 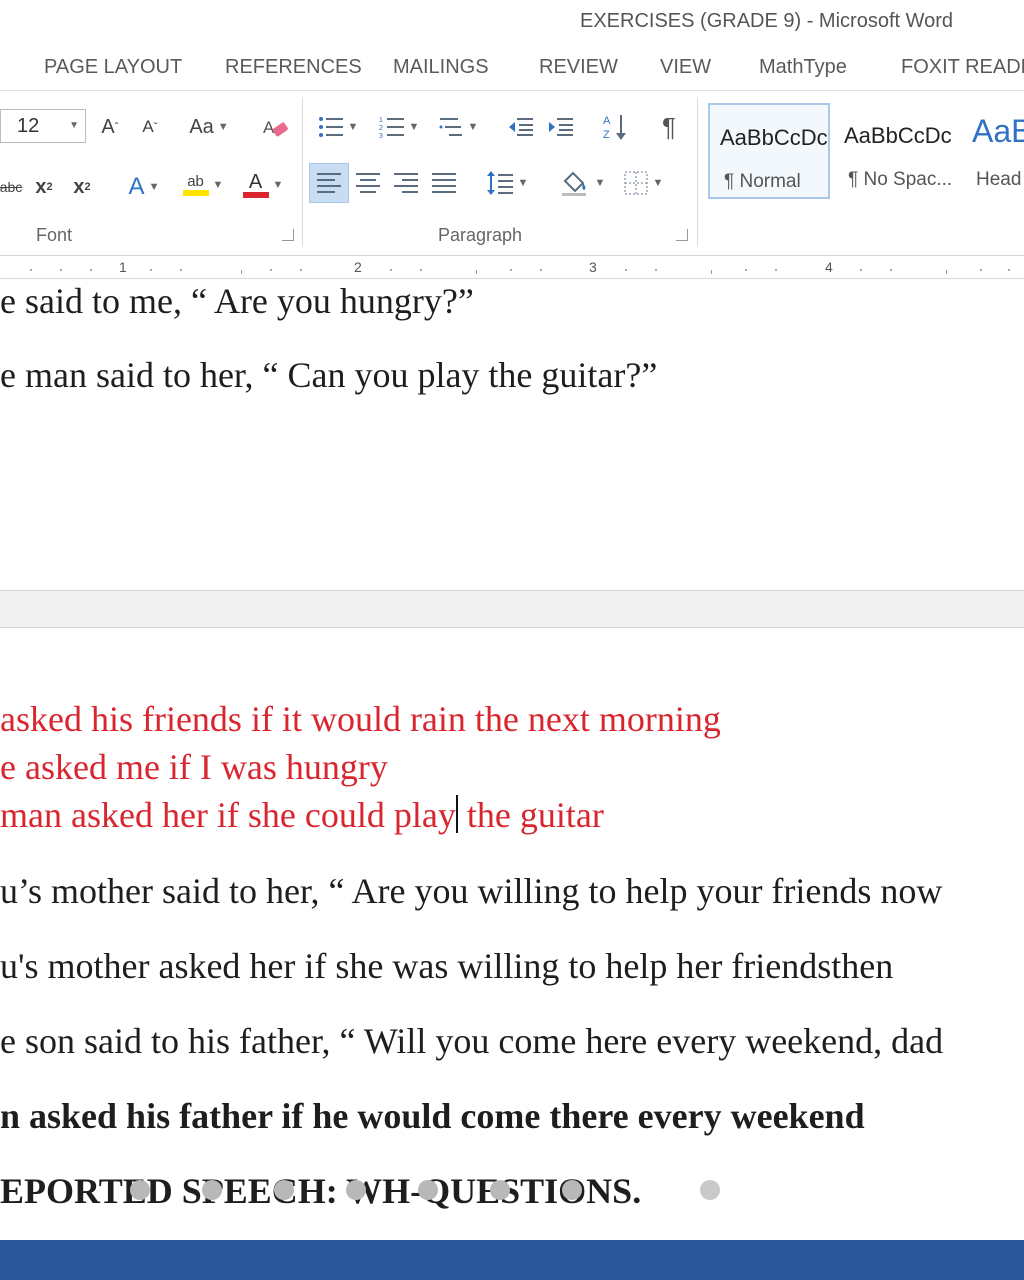 I want to click on tab-references: REFERENCES, so click(x=293, y=67).